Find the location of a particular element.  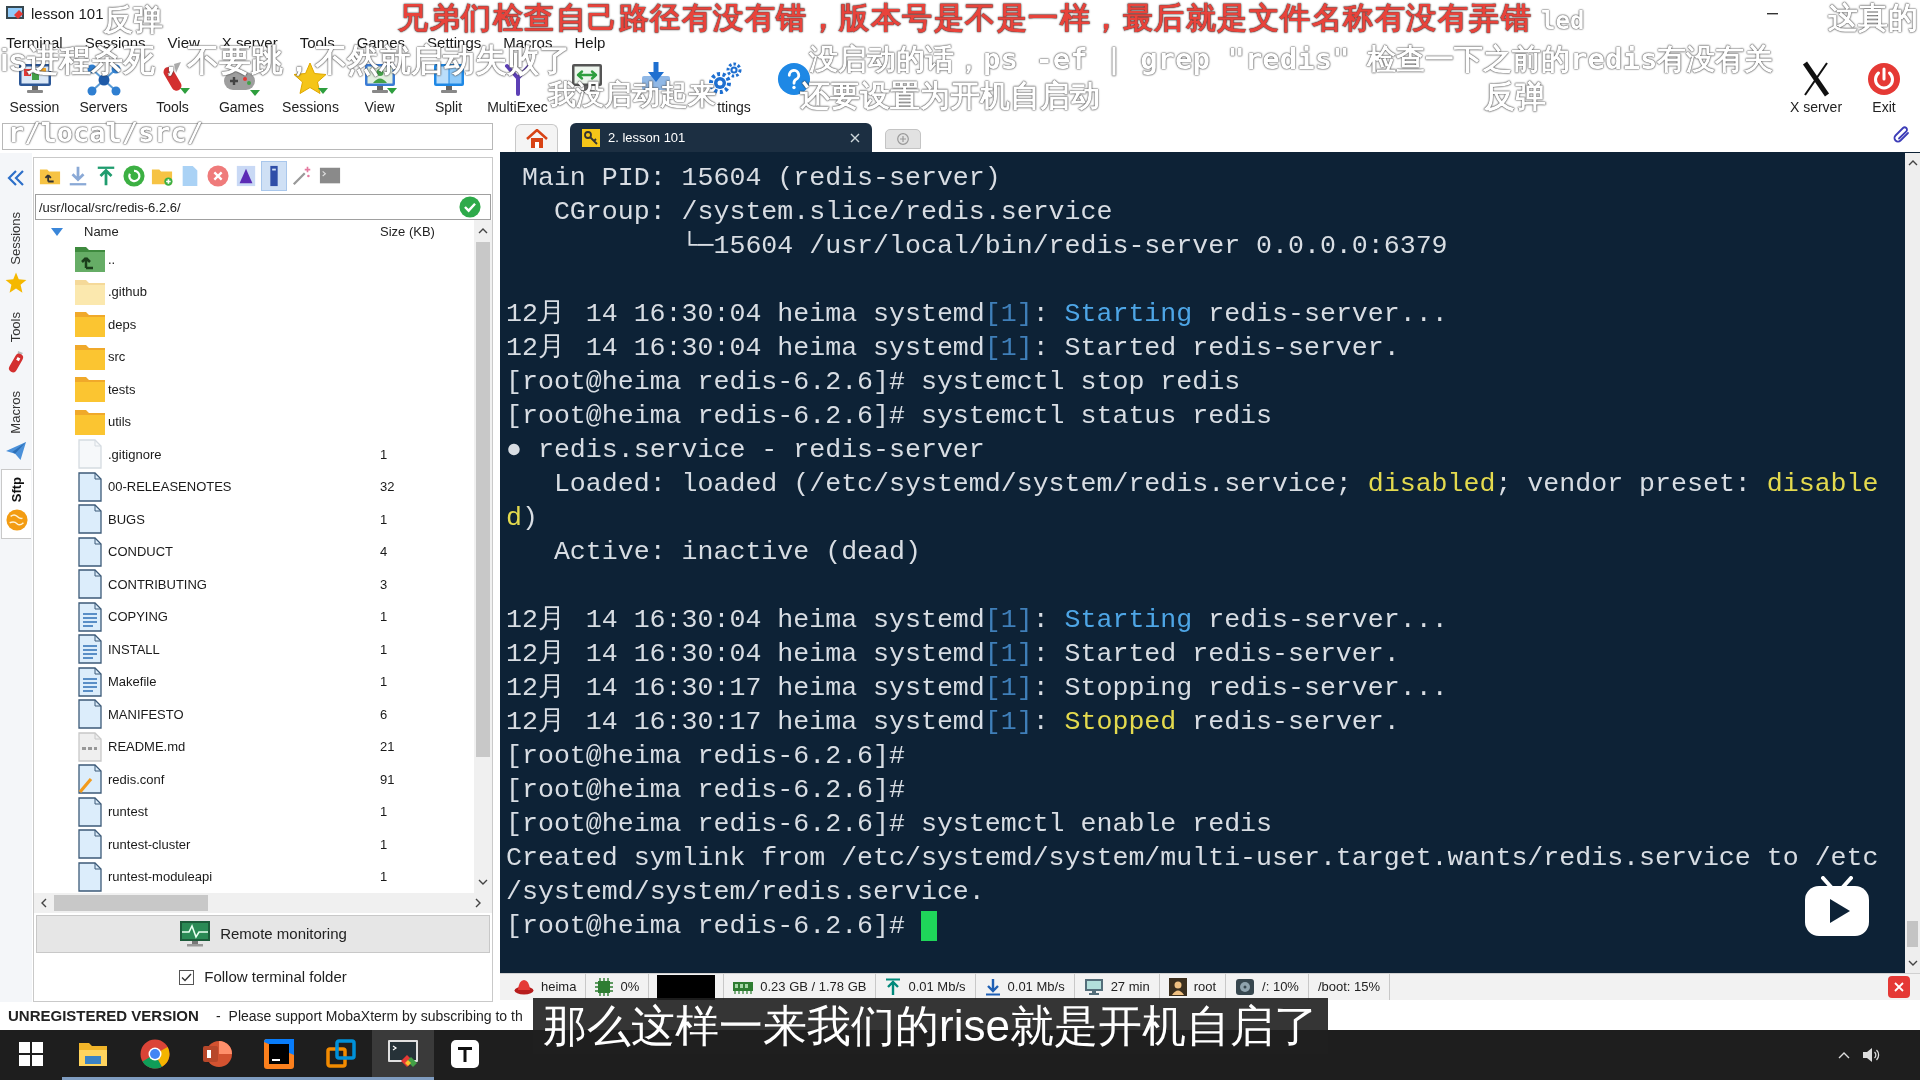

file-name: MANIFESTO is located at coordinates (146, 714).